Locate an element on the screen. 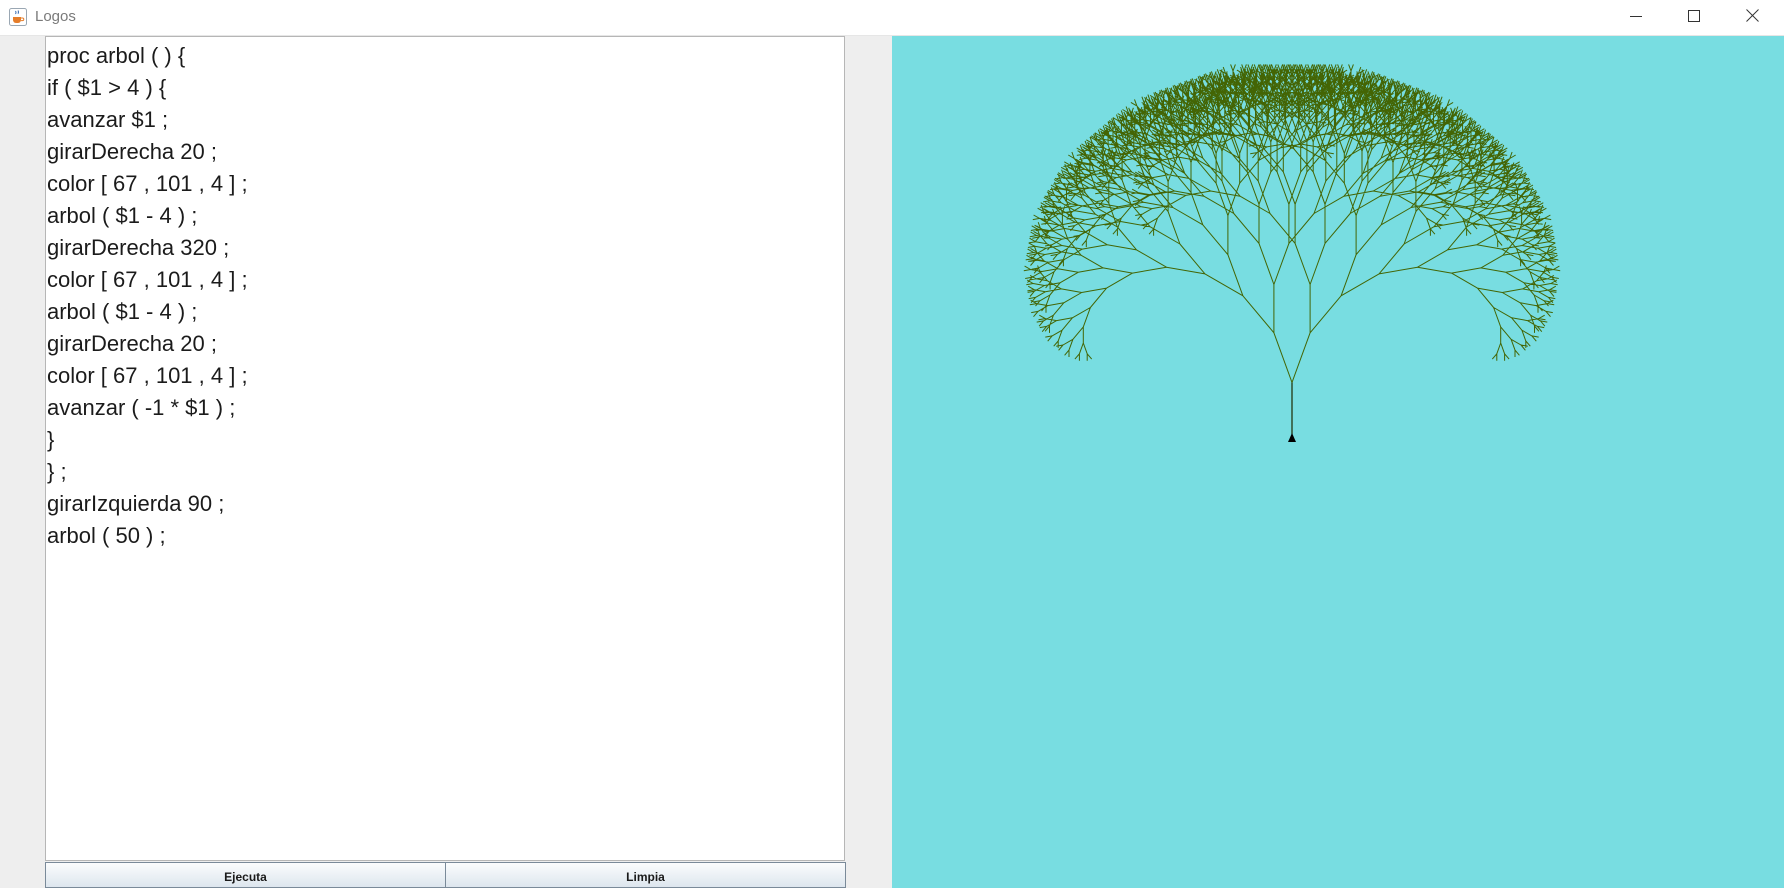 The height and width of the screenshot is (888, 1784). action-button-bar: Ejecuta Limpia is located at coordinates (445, 875).